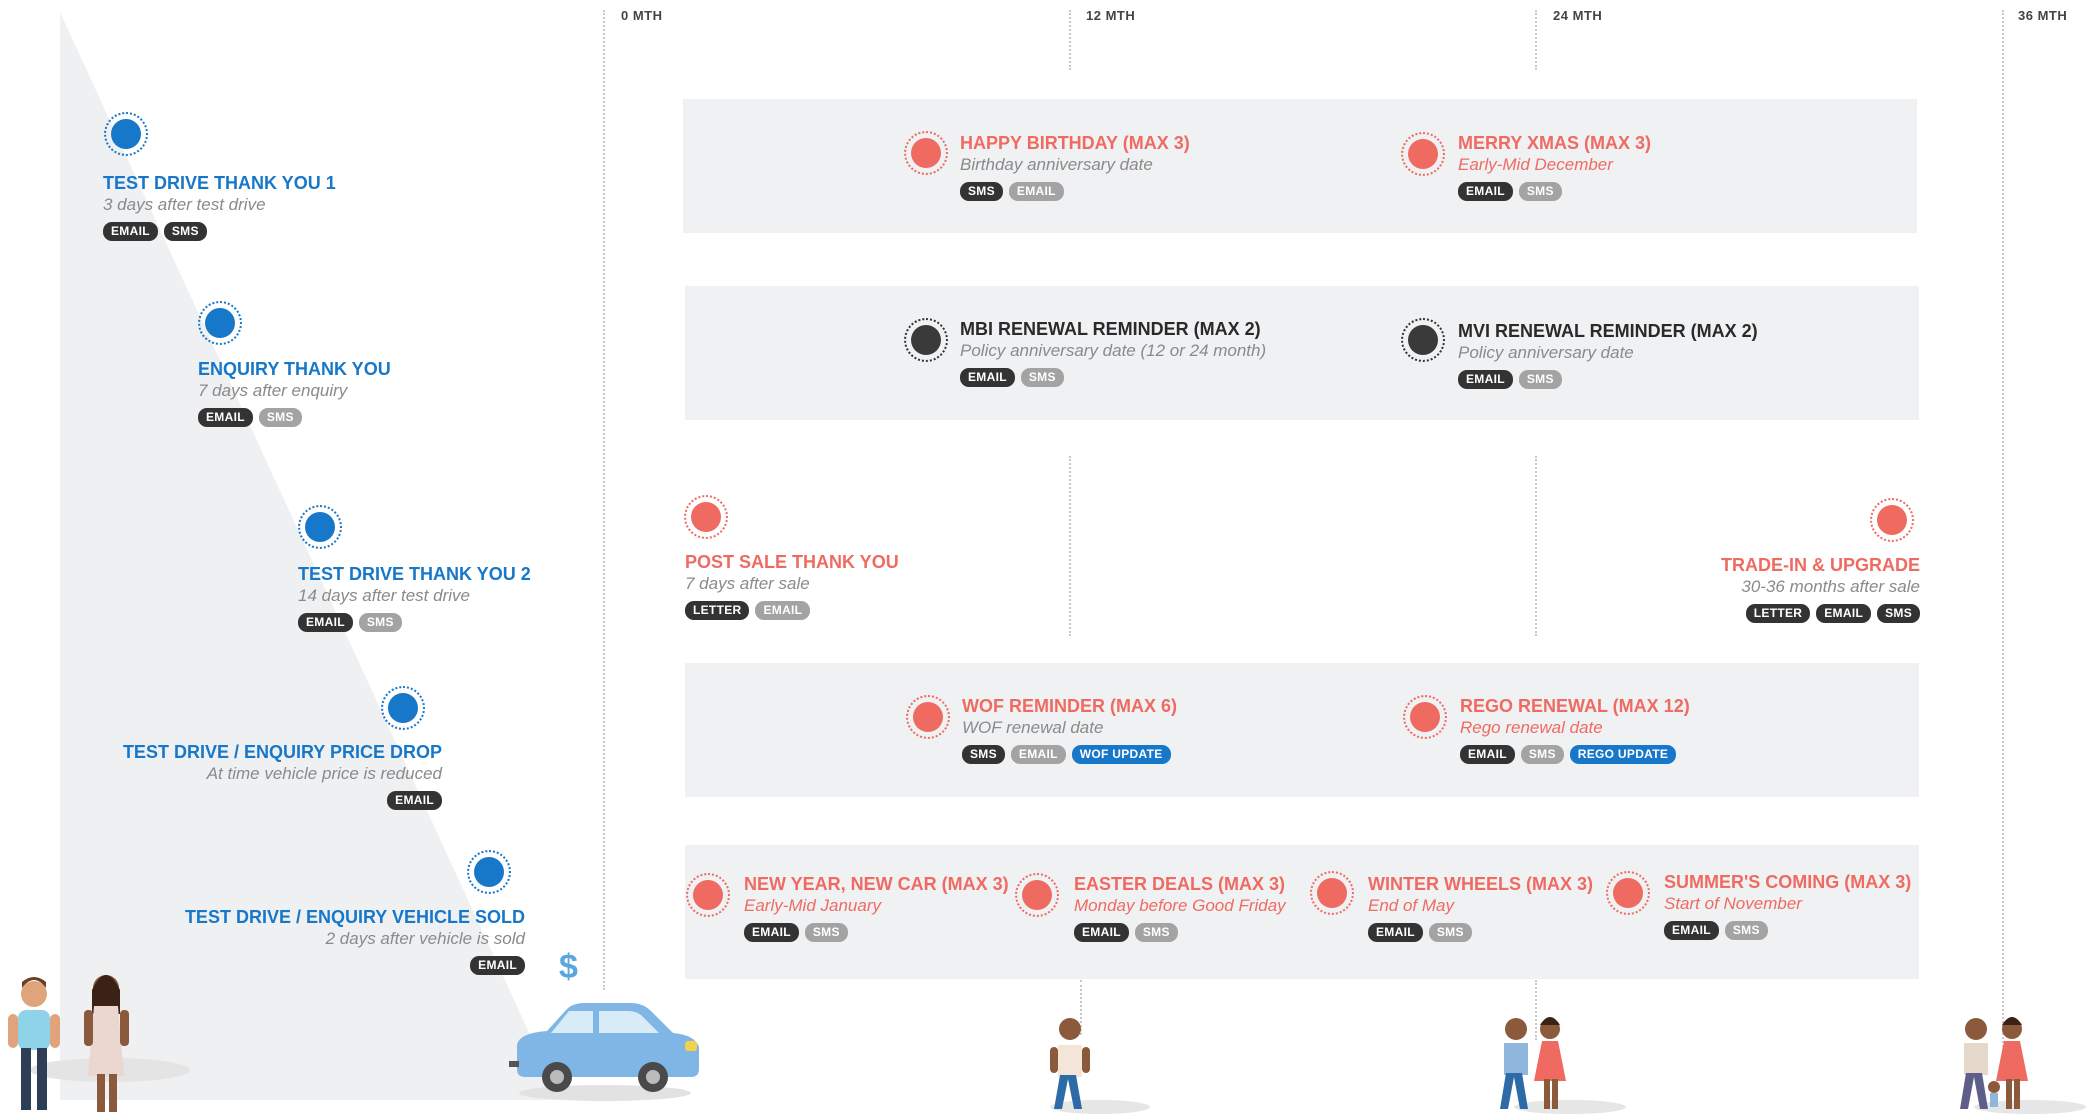 The width and height of the screenshot is (2096, 1116). What do you see at coordinates (1480, 884) in the screenshot?
I see `event-title: WINTER WHEELS (MAX 3)` at bounding box center [1480, 884].